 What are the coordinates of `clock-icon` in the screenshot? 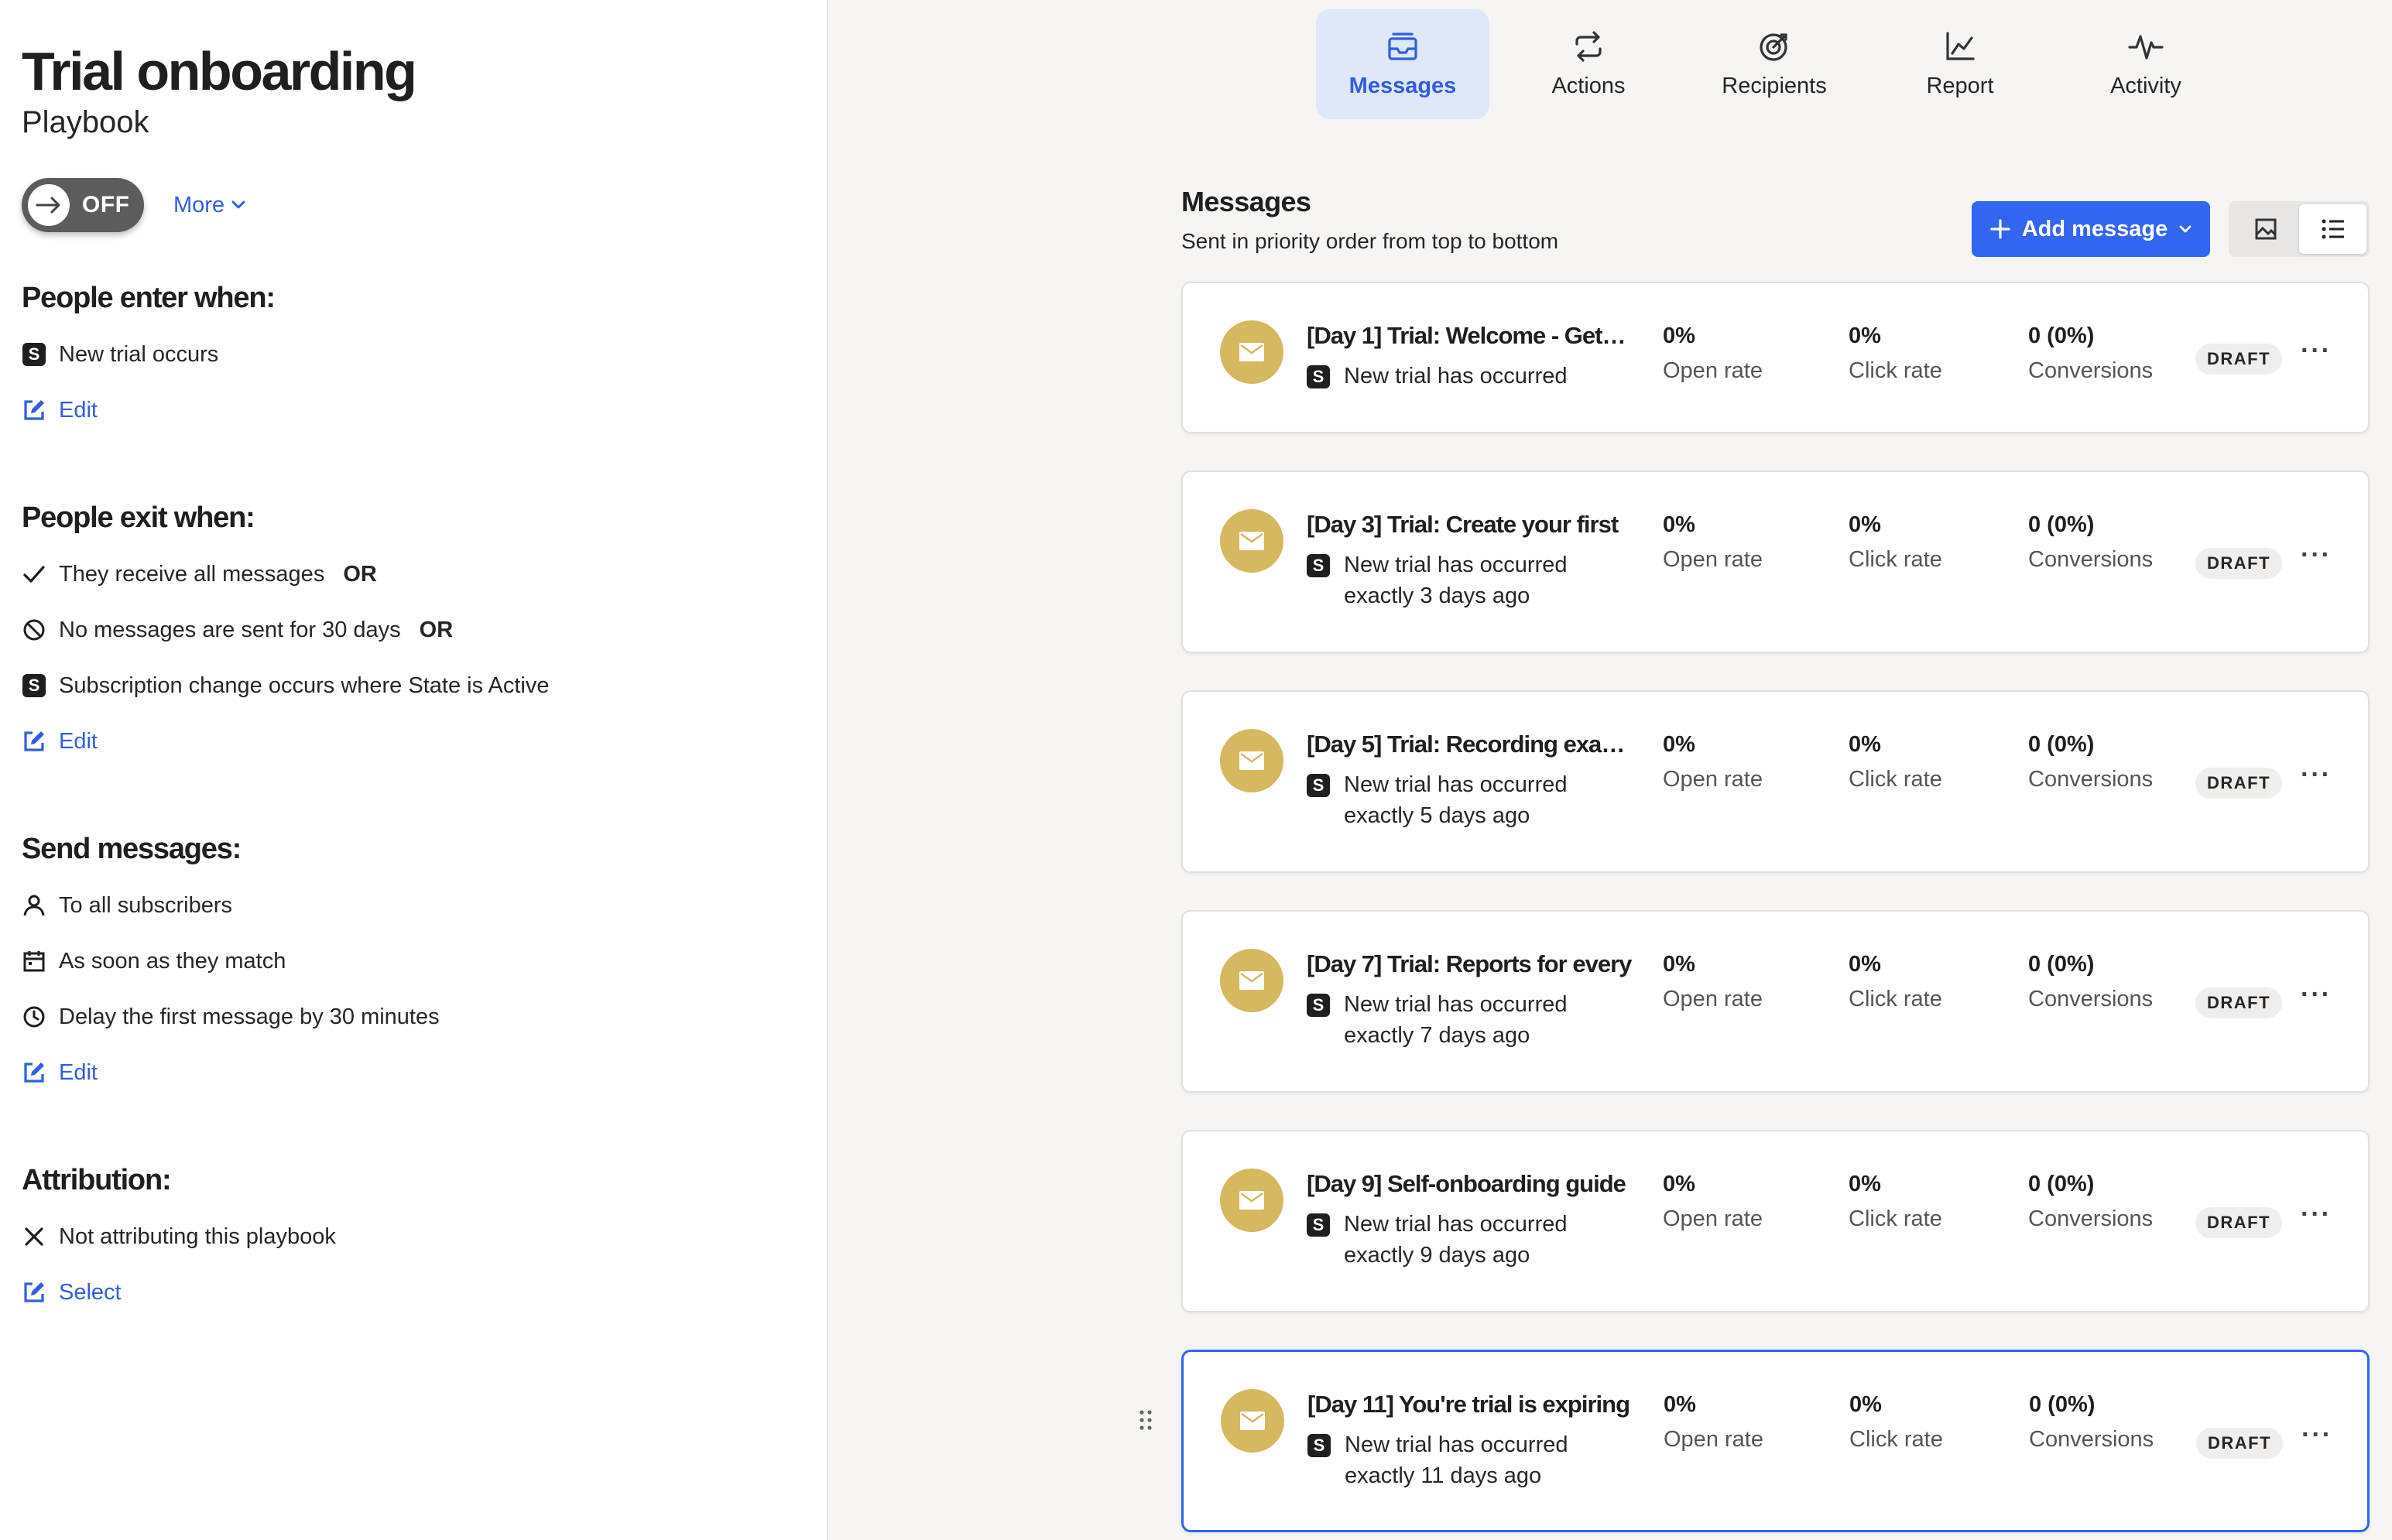 It's located at (34, 1016).